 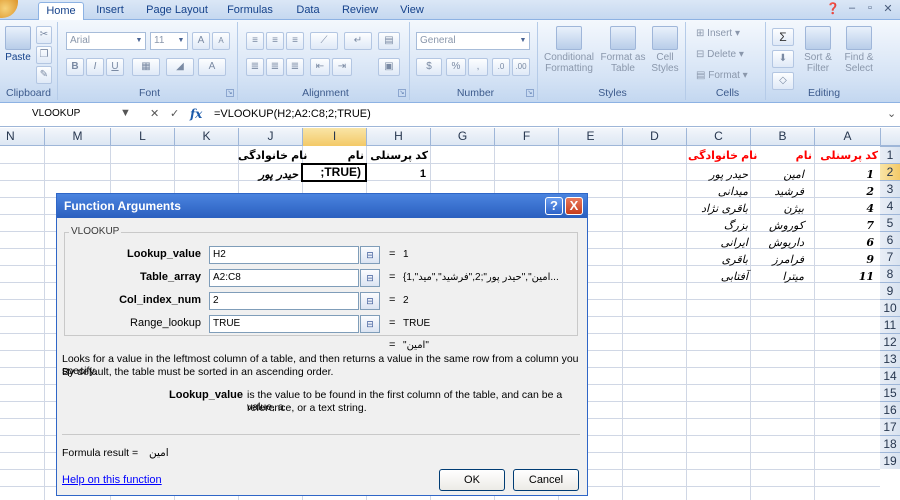 I want to click on align-center-icon: ≣, so click(x=275, y=67).